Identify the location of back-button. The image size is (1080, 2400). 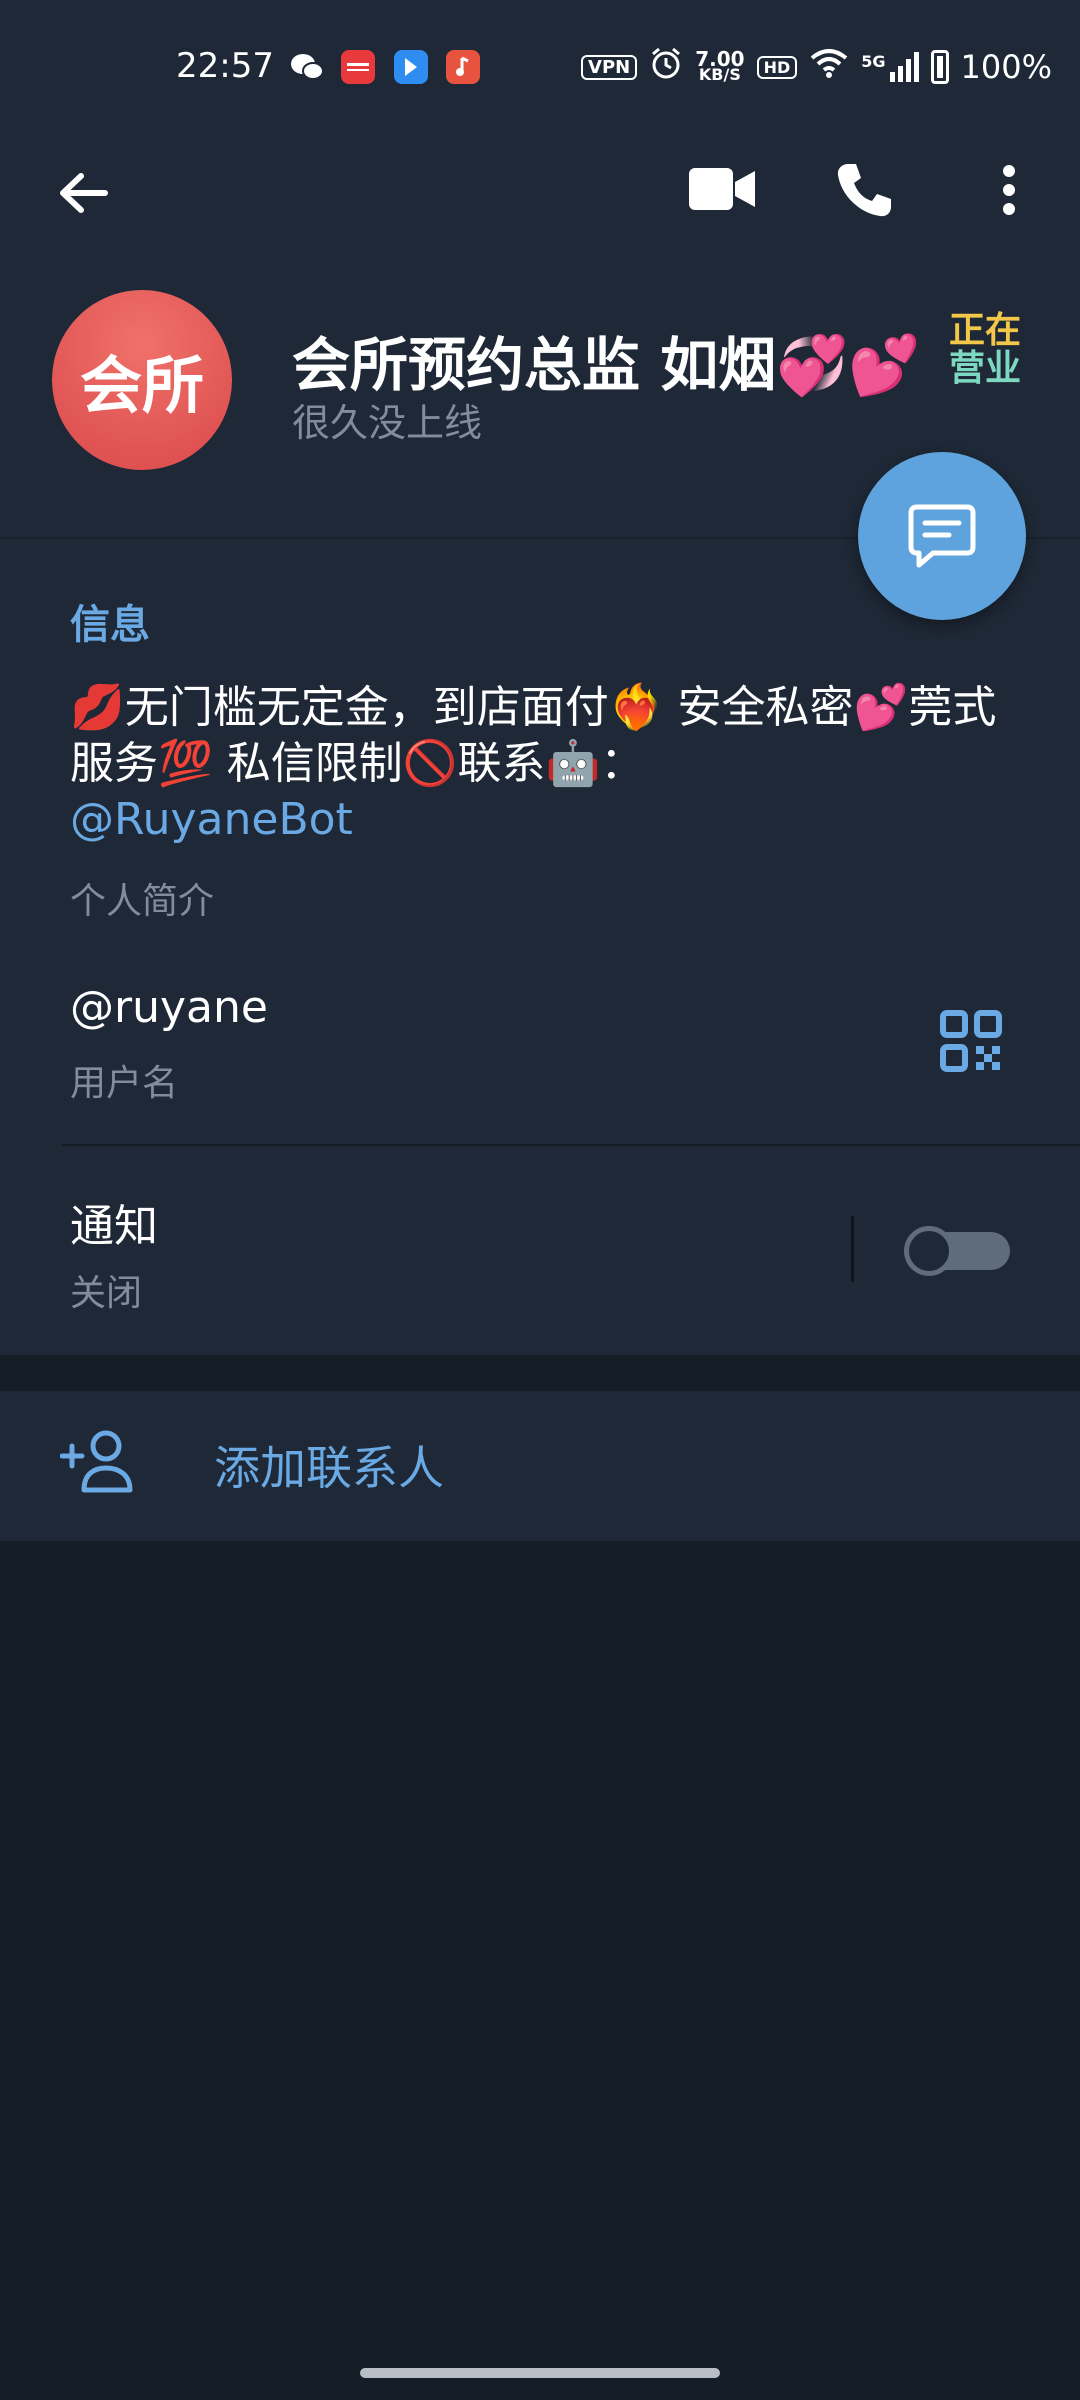
(83, 193).